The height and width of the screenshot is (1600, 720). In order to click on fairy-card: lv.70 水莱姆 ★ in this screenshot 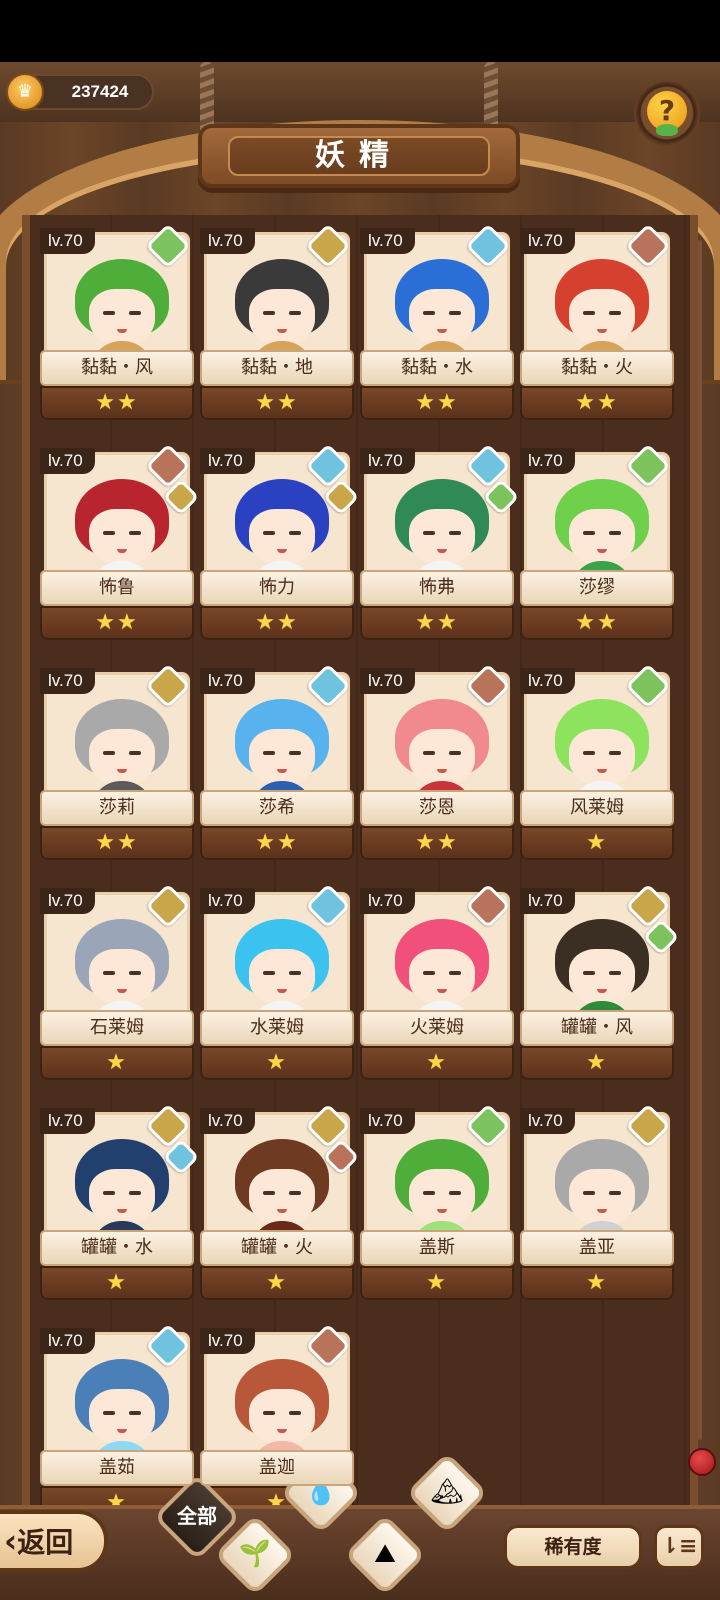, I will do `click(277, 983)`.